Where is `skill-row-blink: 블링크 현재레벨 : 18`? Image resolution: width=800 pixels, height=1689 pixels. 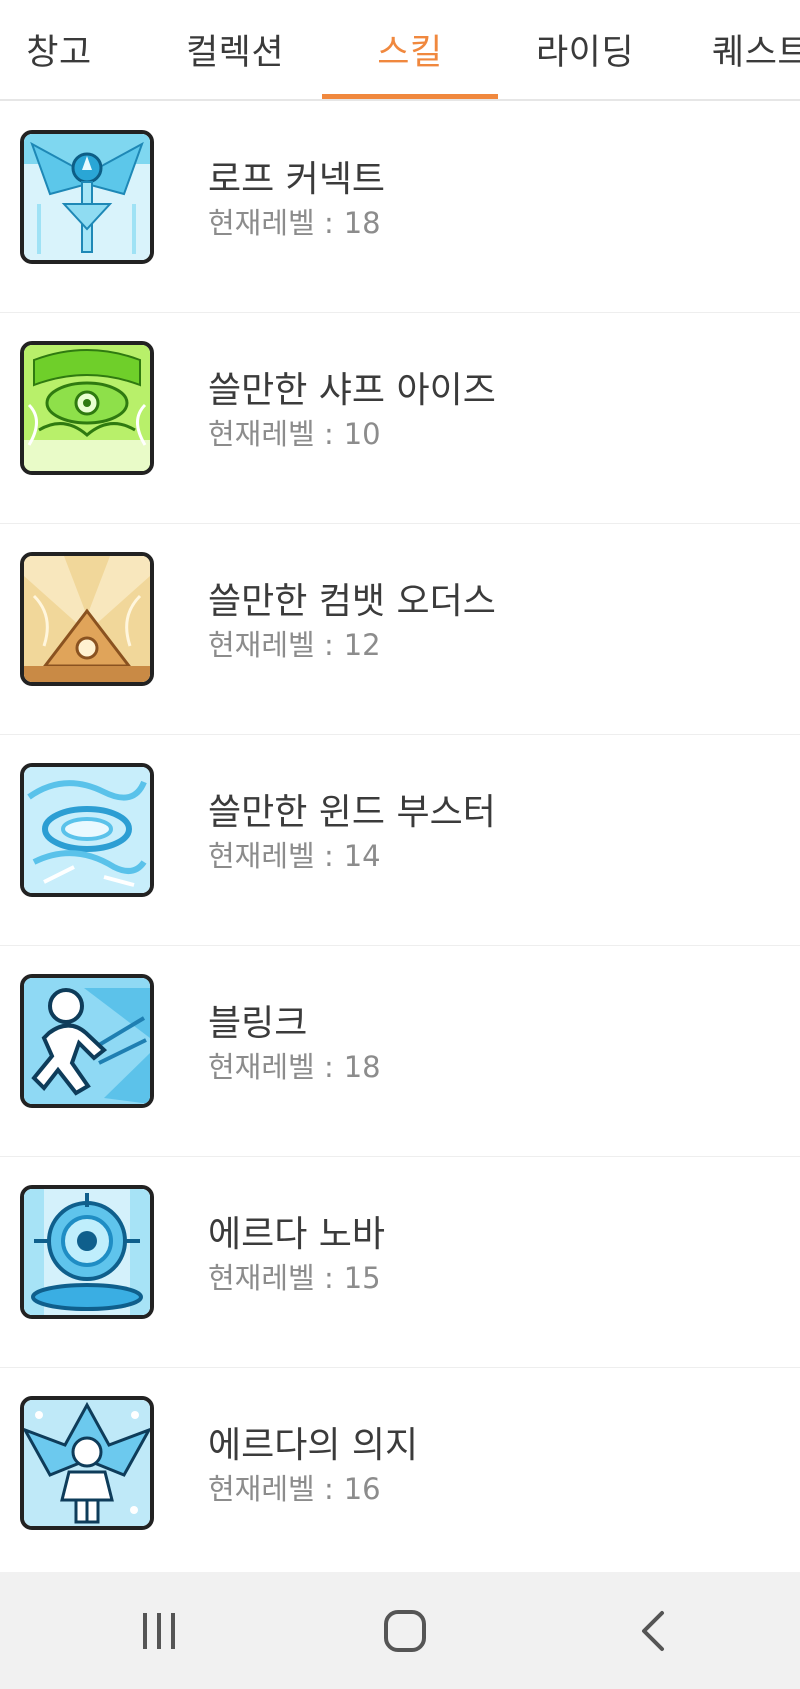
skill-row-blink: 블링크 현재레벨 : 18 is located at coordinates (400, 1051).